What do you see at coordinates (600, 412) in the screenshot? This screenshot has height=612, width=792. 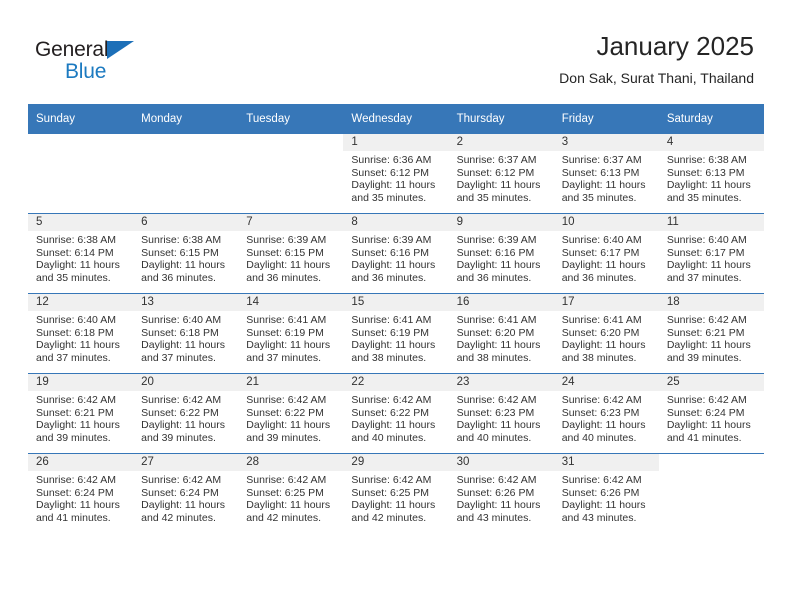 I see `sunset-time: Sunset: 6:23 PM` at bounding box center [600, 412].